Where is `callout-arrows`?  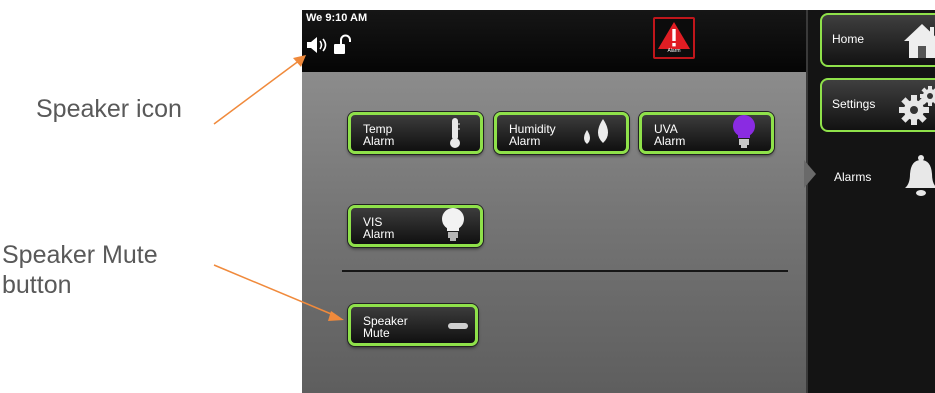
callout-arrows is located at coordinates (278, 188).